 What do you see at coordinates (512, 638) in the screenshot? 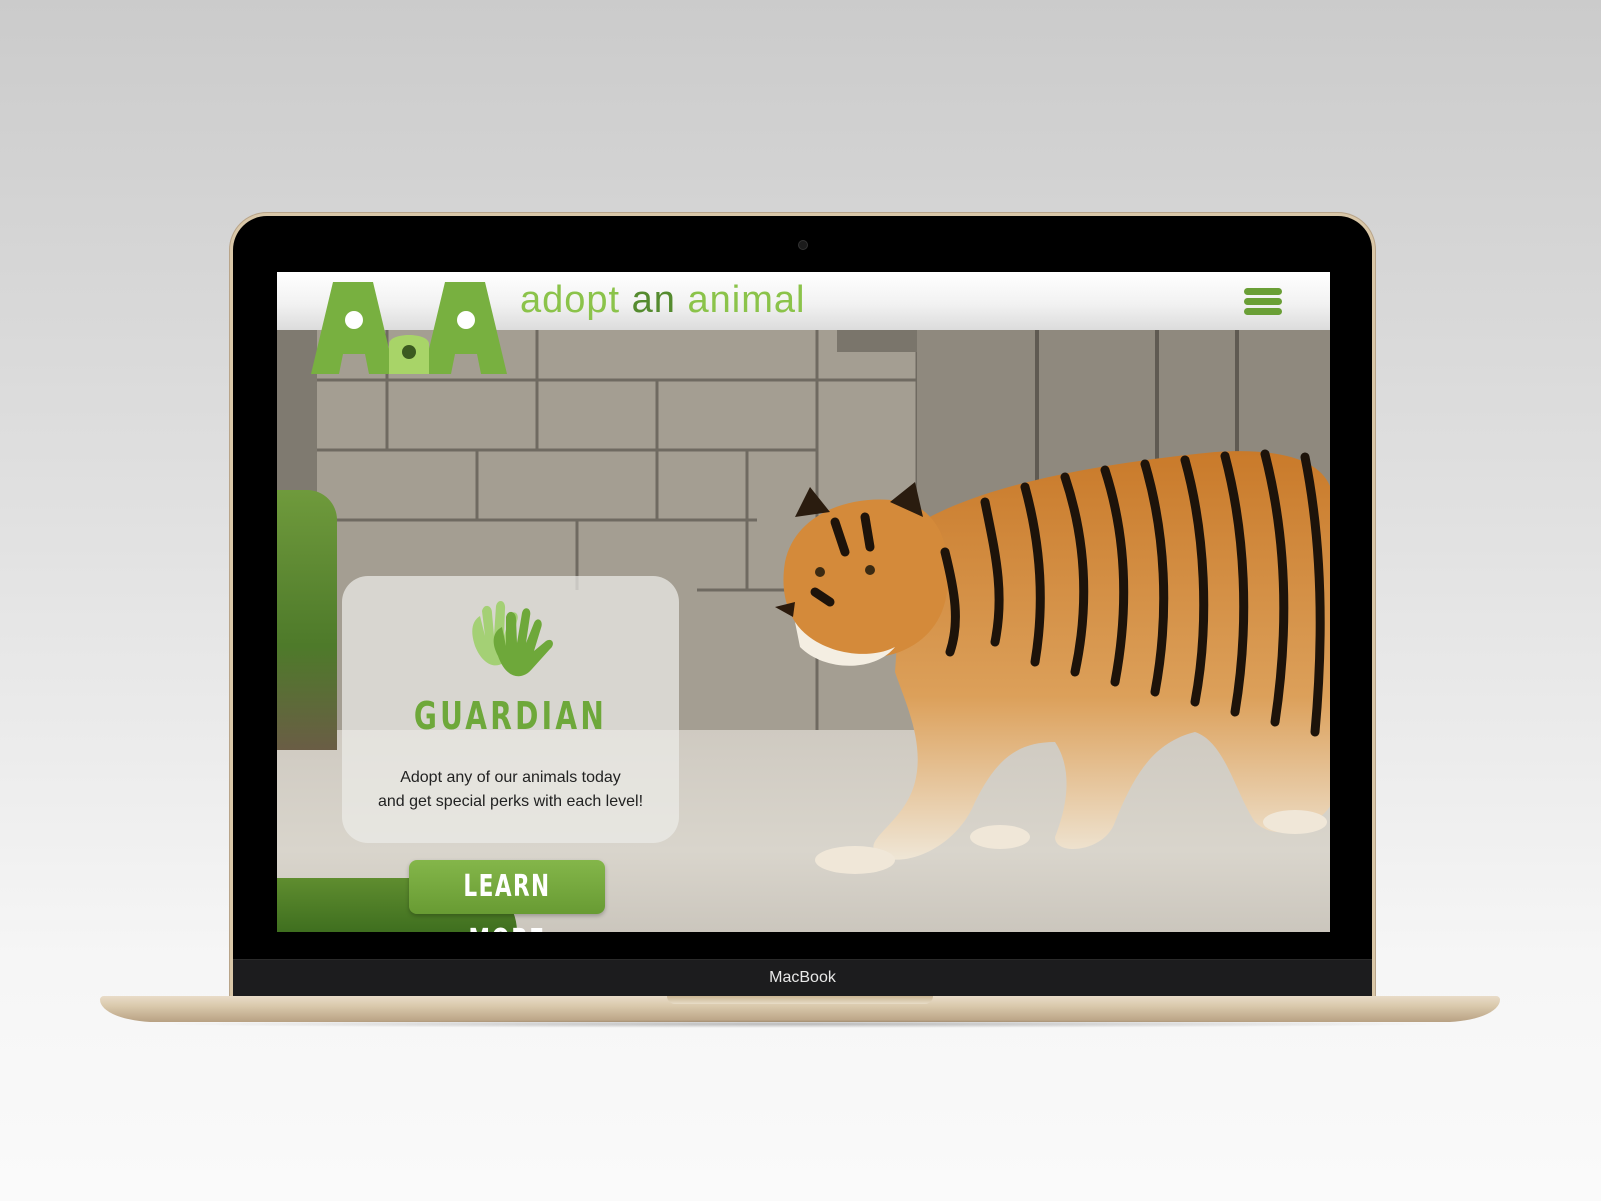
I see `handprints-icon` at bounding box center [512, 638].